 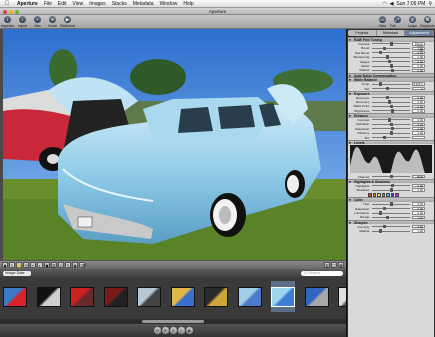 What do you see at coordinates (418, 176) in the screenshot?
I see `adjustment-value-field: RGB` at bounding box center [418, 176].